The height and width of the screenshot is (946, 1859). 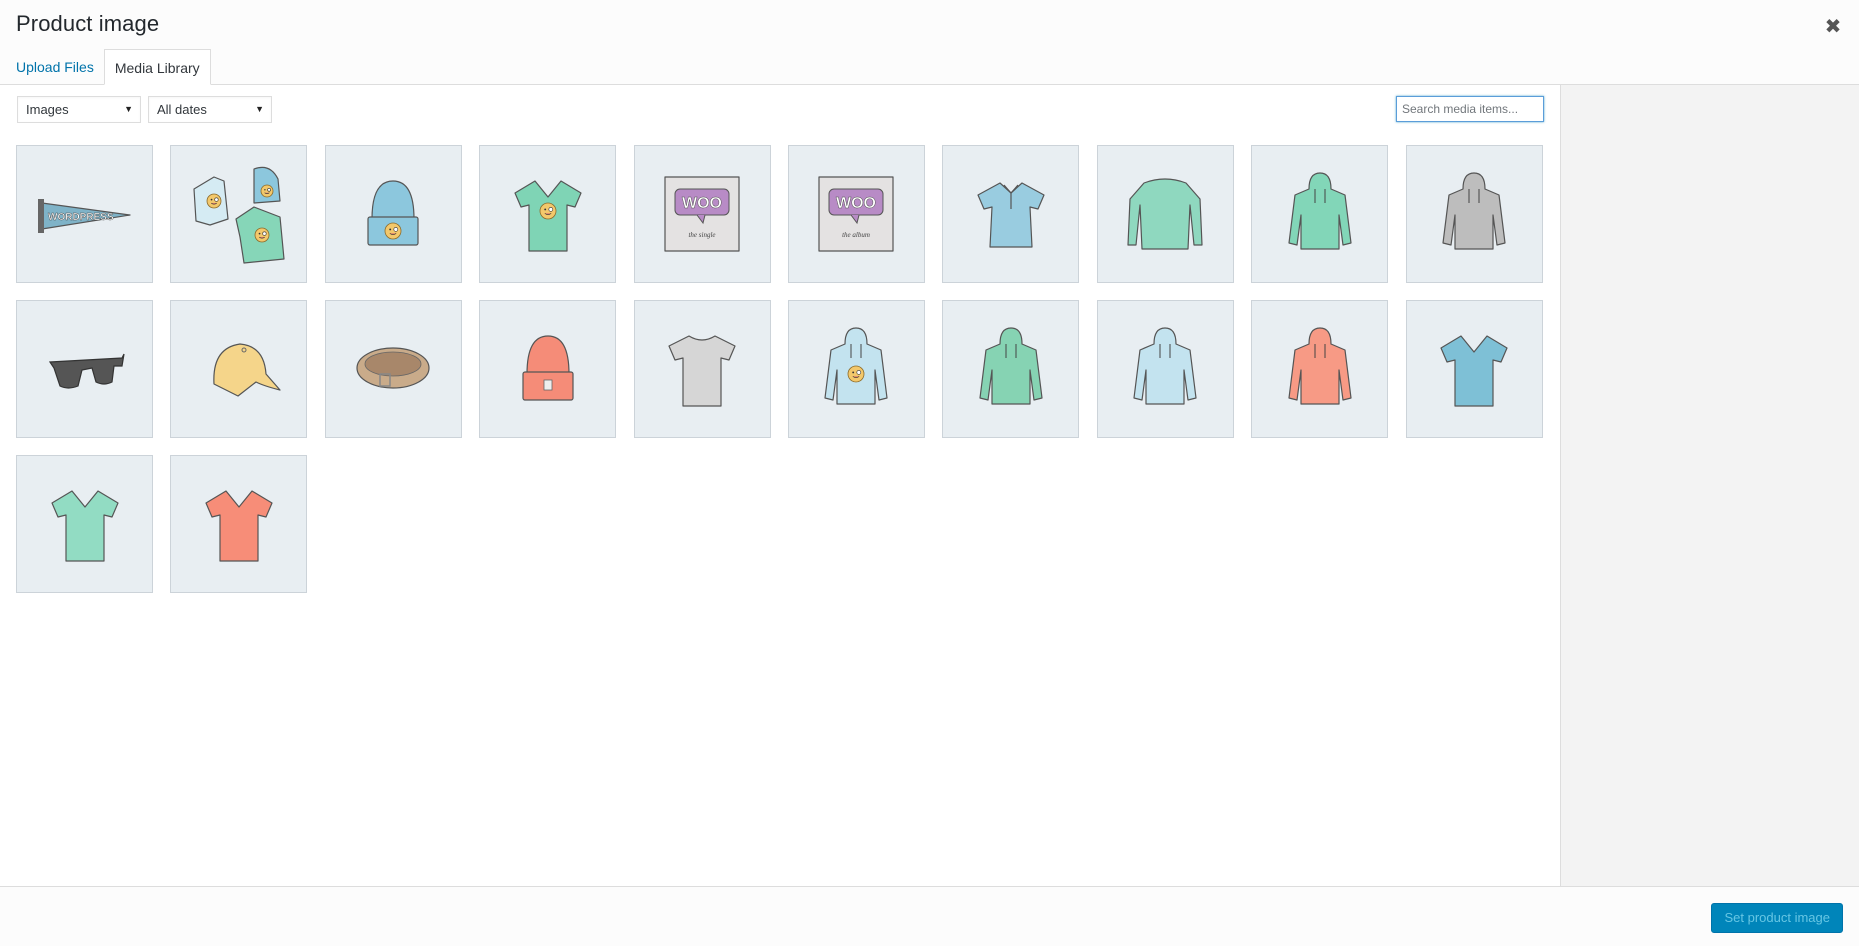 What do you see at coordinates (79, 109) in the screenshot?
I see `media-type-filter: Images ▼` at bounding box center [79, 109].